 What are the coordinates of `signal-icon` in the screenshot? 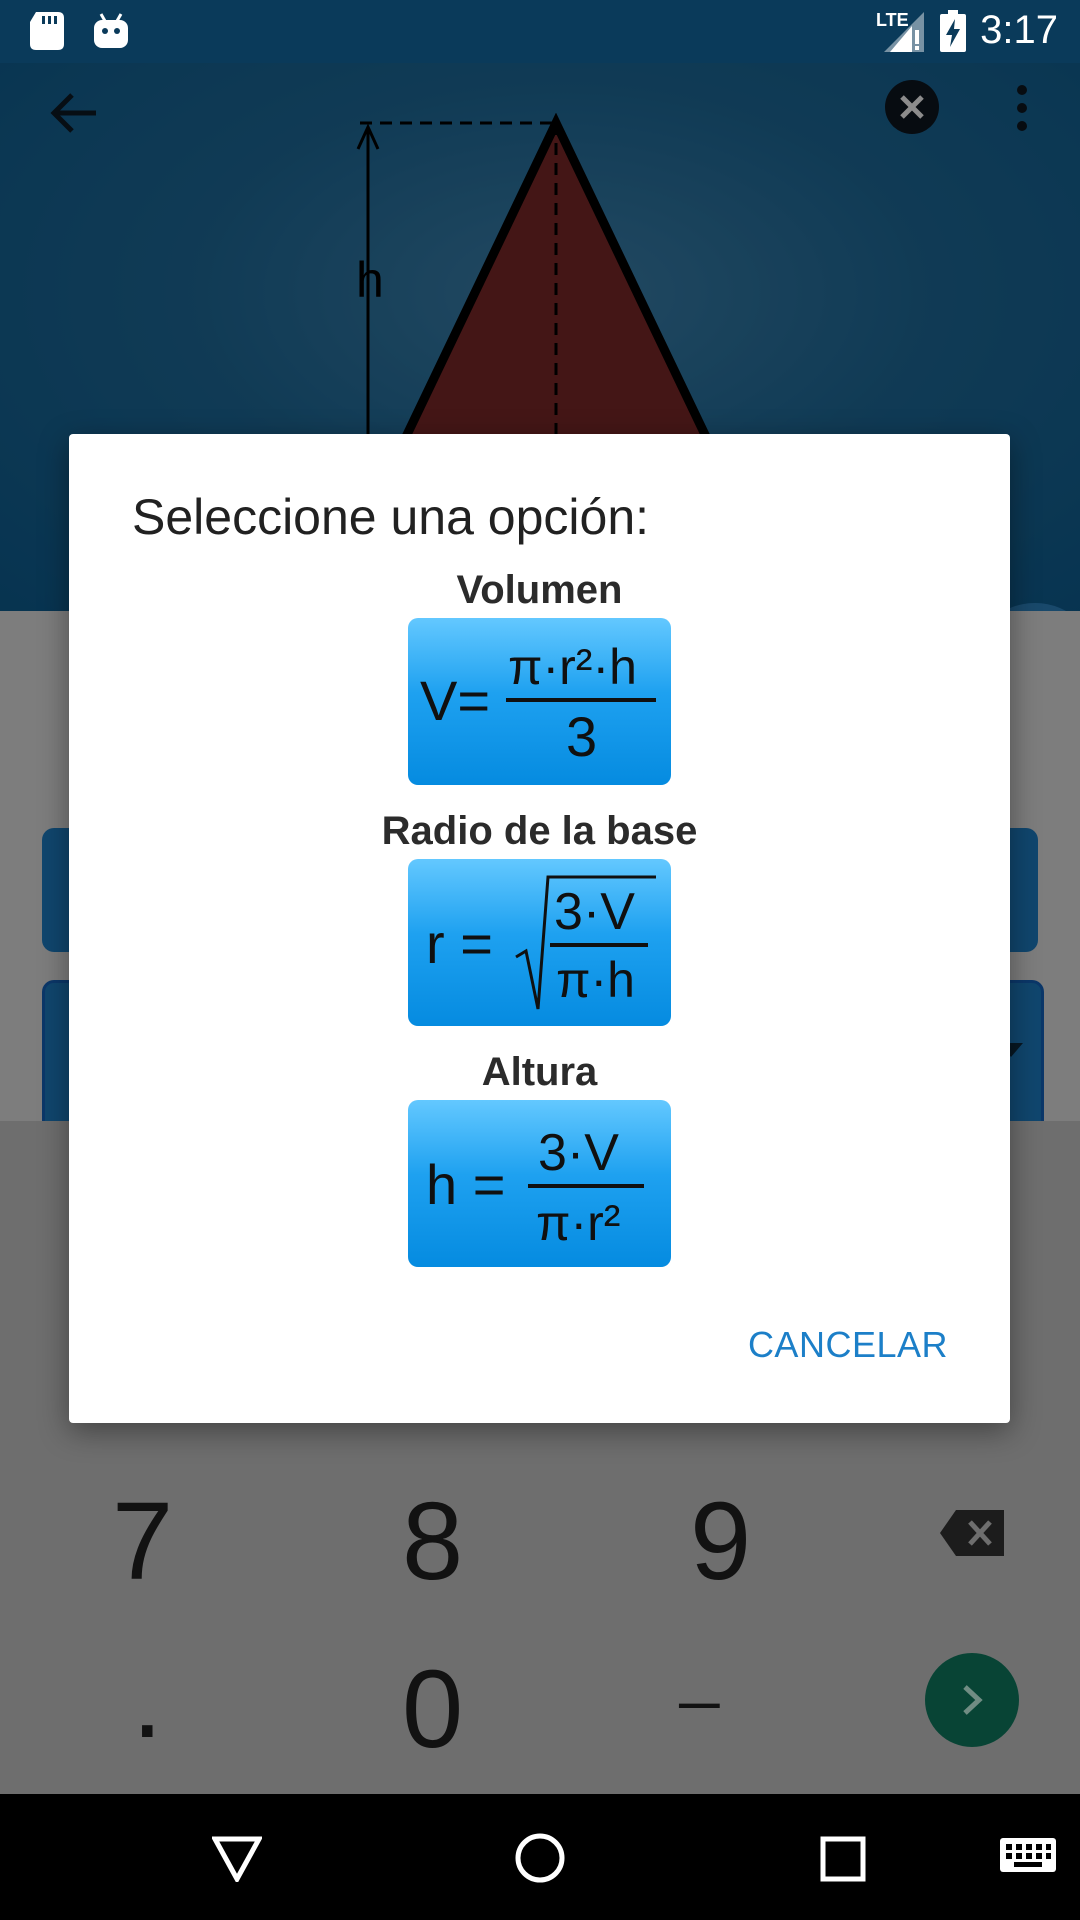 It's located at (904, 32).